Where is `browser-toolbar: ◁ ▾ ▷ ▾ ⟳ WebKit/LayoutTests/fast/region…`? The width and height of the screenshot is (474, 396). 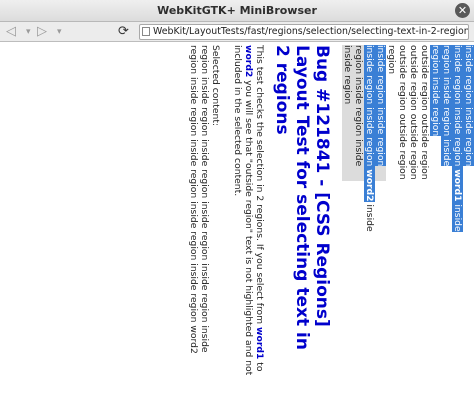
browser-toolbar: ◁ ▾ ▷ ▾ ⟳ WebKit/LayoutTests/fast/region… is located at coordinates (237, 32).